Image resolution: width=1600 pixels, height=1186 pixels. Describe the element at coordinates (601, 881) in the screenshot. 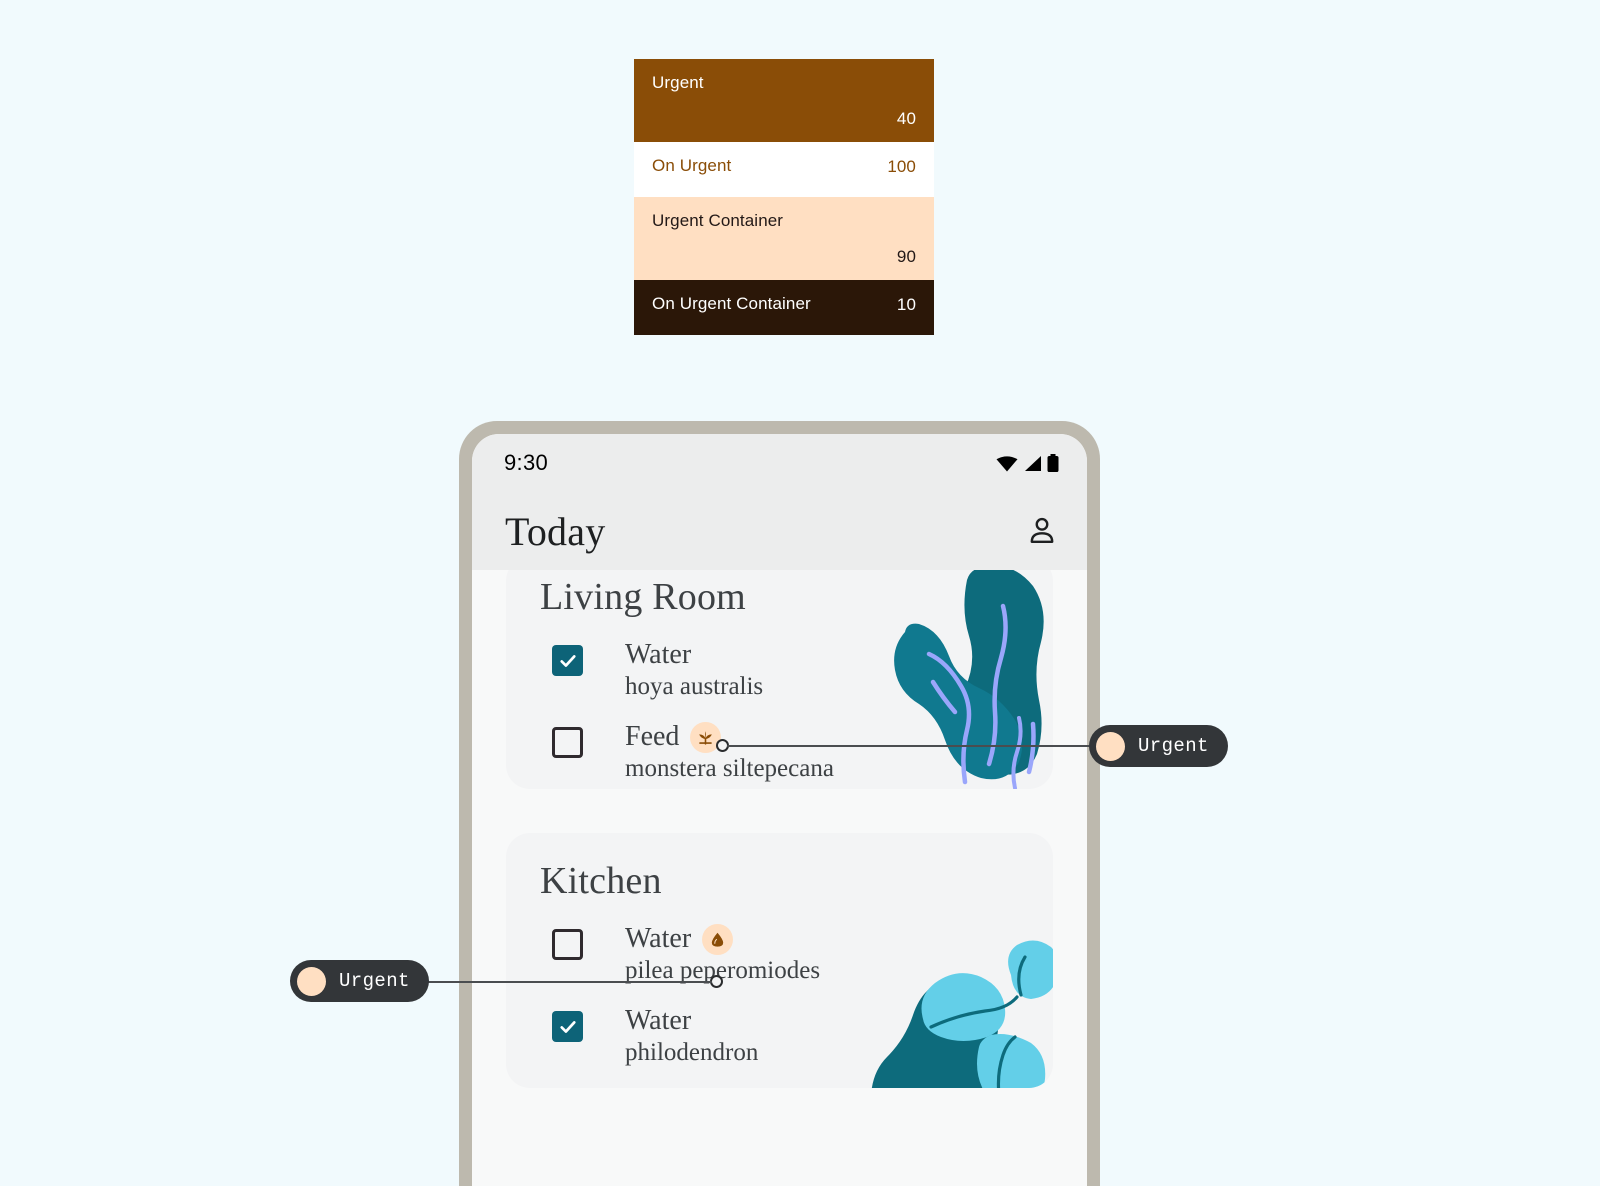

I see `room-title: Kitchen` at that location.